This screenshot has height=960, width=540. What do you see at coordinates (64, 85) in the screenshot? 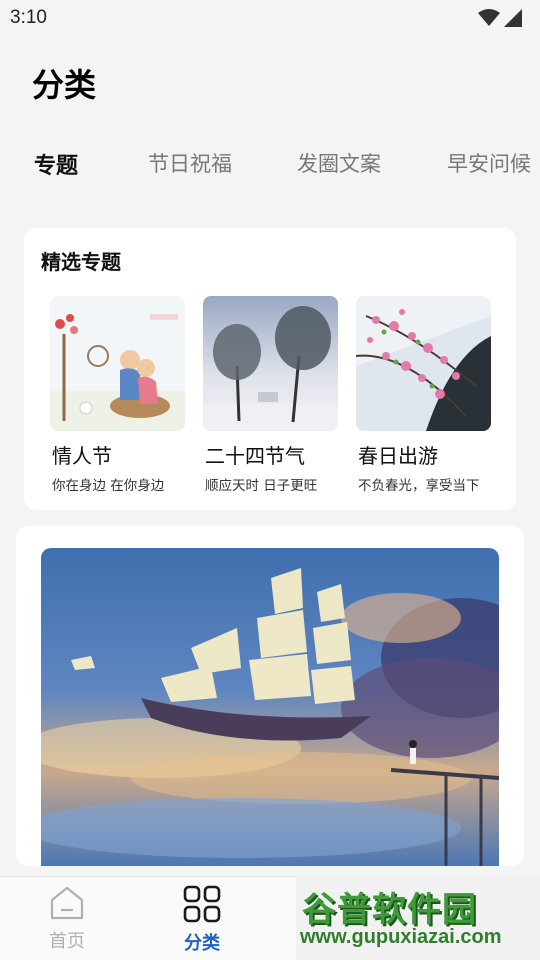
I see `page-title: 分类` at bounding box center [64, 85].